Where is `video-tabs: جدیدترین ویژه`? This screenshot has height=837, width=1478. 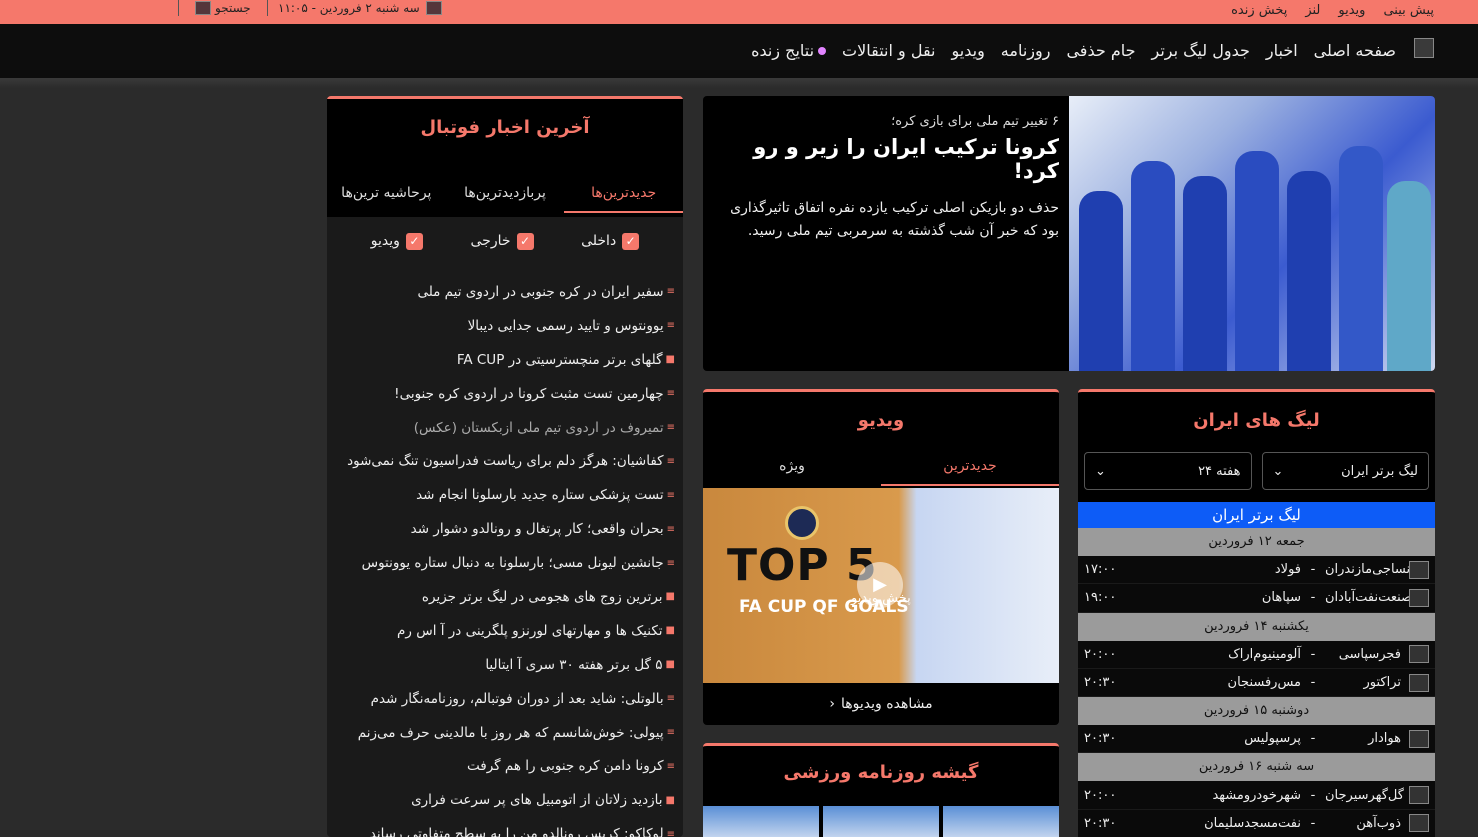
video-tabs: جدیدترین ویژه is located at coordinates (881, 467).